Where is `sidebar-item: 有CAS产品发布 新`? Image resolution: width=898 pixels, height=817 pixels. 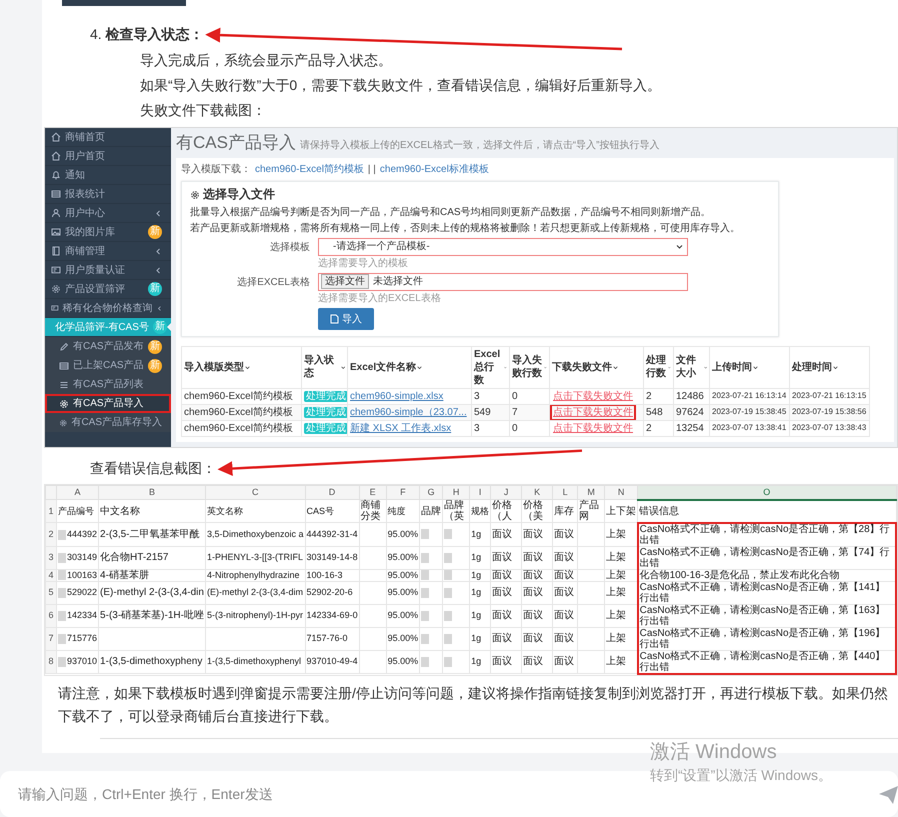
sidebar-item: 有CAS产品发布 新 is located at coordinates (108, 346).